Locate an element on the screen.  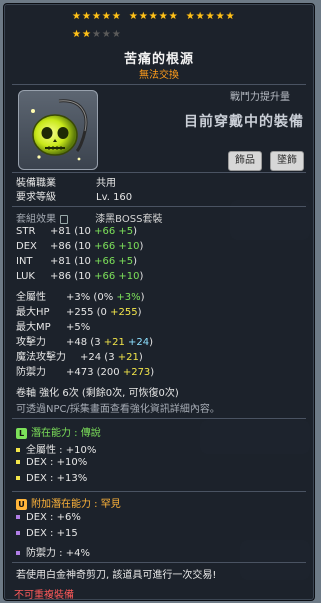
unique-equip-note: 不可重複裝備 is located at coordinates (44, 595).